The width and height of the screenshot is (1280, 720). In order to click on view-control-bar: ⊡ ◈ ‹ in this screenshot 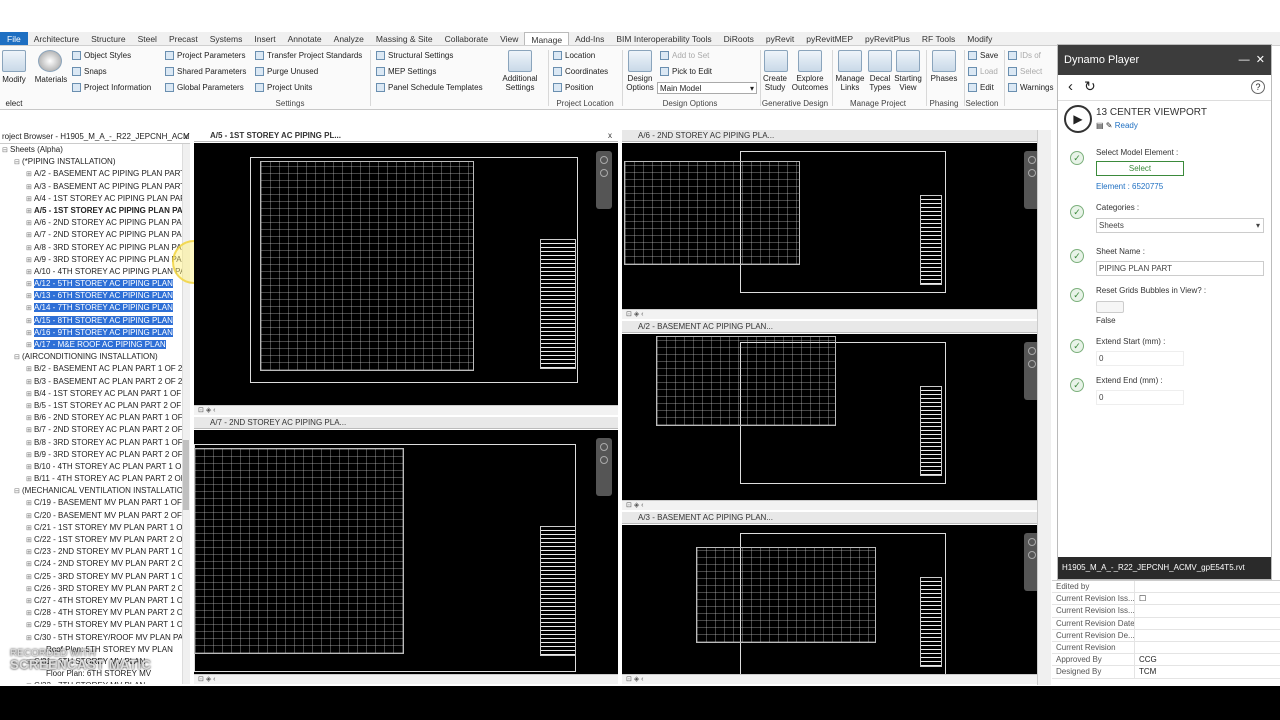, I will do `click(406, 679)`.